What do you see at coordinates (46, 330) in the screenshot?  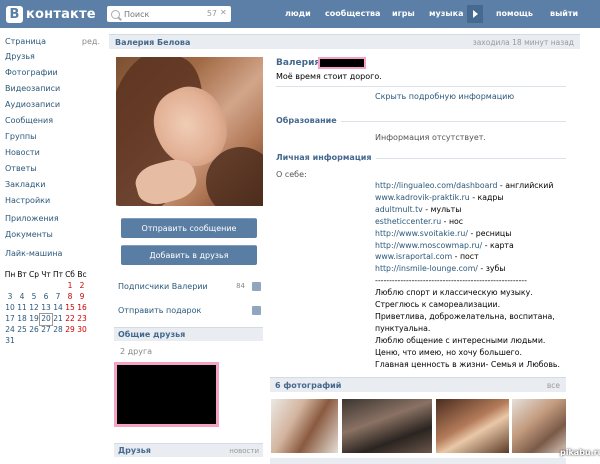 I see `calendar-day: 27` at bounding box center [46, 330].